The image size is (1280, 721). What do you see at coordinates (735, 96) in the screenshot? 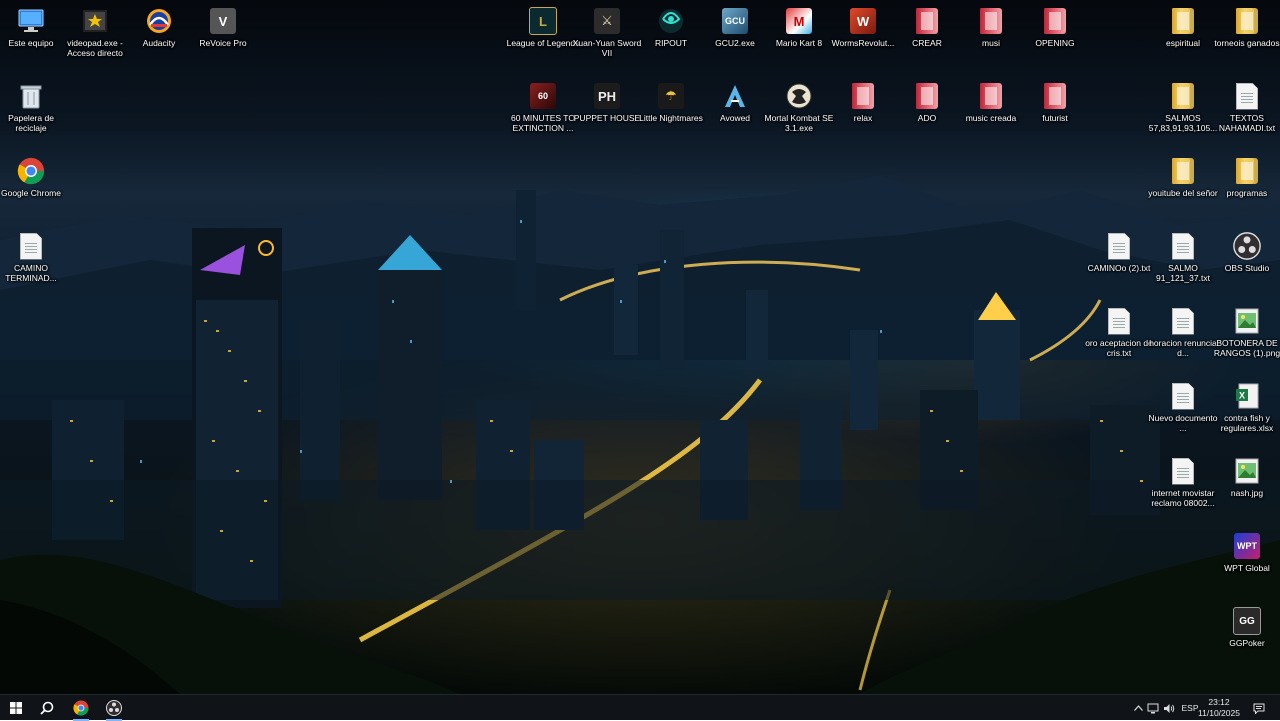
I see `avowed-icon` at bounding box center [735, 96].